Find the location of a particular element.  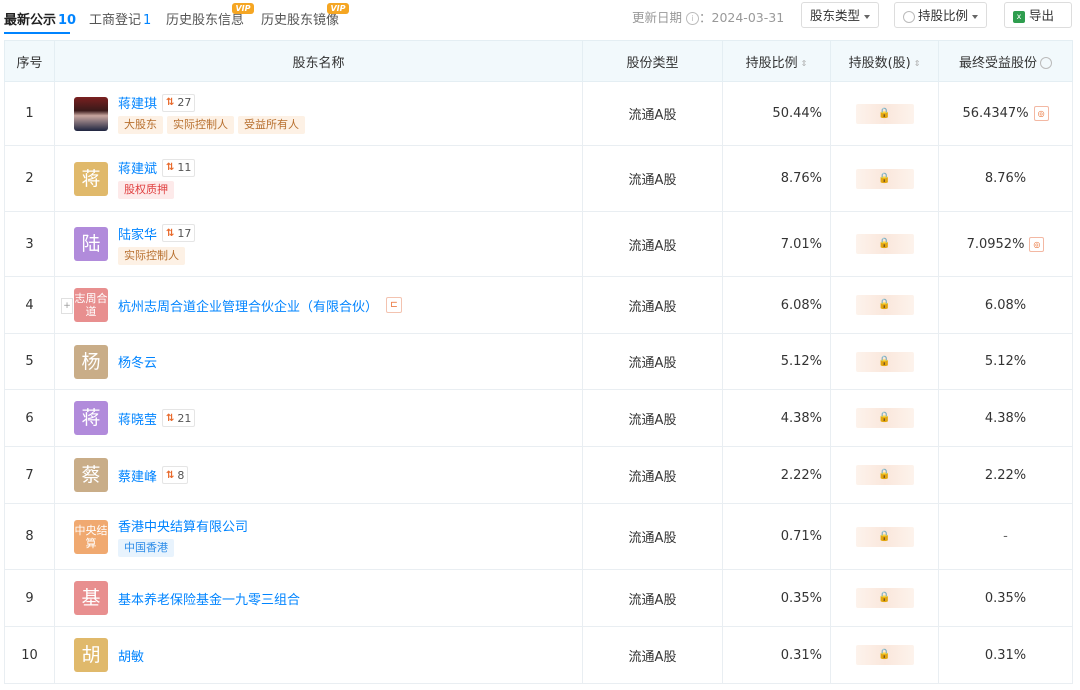

info-icon: i is located at coordinates (692, 18).